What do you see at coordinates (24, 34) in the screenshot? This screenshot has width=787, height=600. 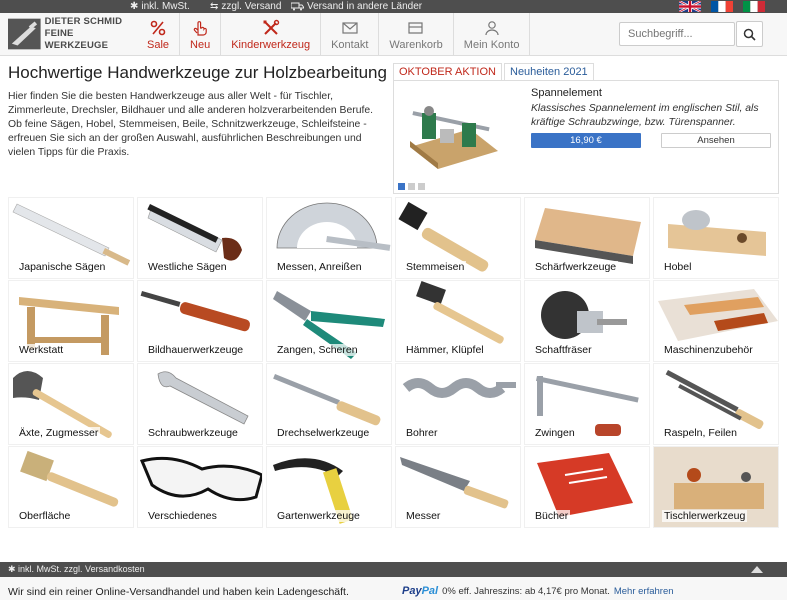 I see `logo-mark-icon` at bounding box center [24, 34].